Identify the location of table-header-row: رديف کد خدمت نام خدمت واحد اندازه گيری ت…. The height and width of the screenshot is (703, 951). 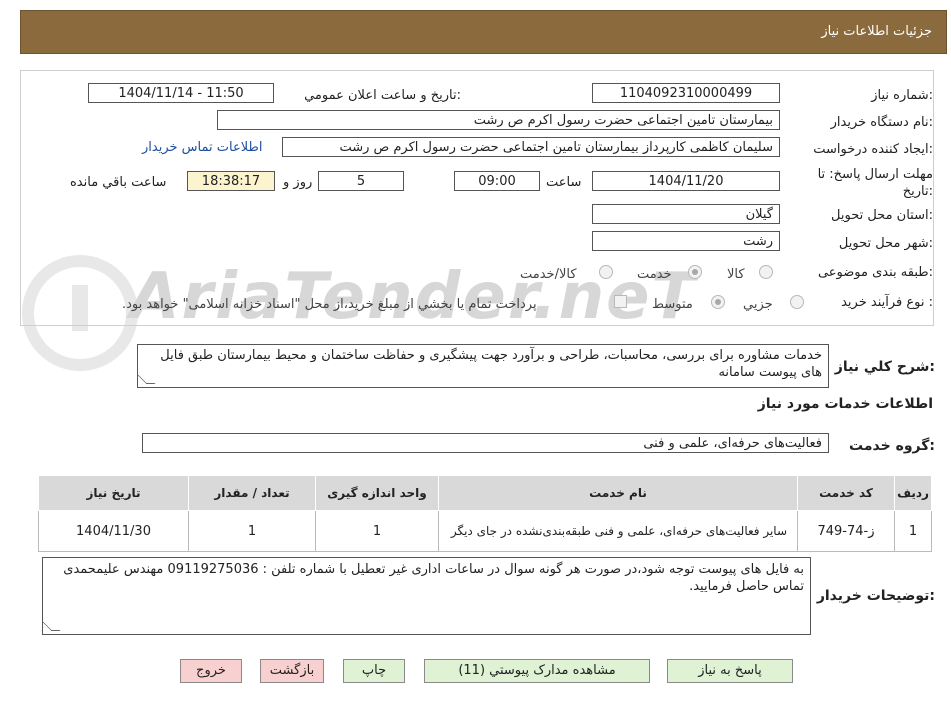
(485, 493).